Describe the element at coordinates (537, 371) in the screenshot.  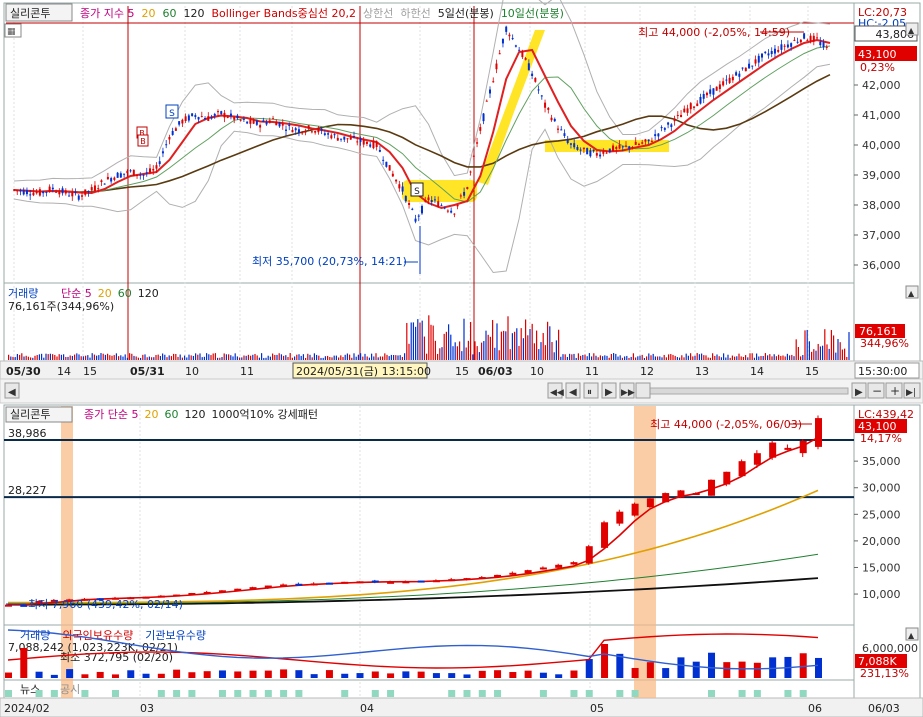
I see `x-tick-label: 10` at that location.